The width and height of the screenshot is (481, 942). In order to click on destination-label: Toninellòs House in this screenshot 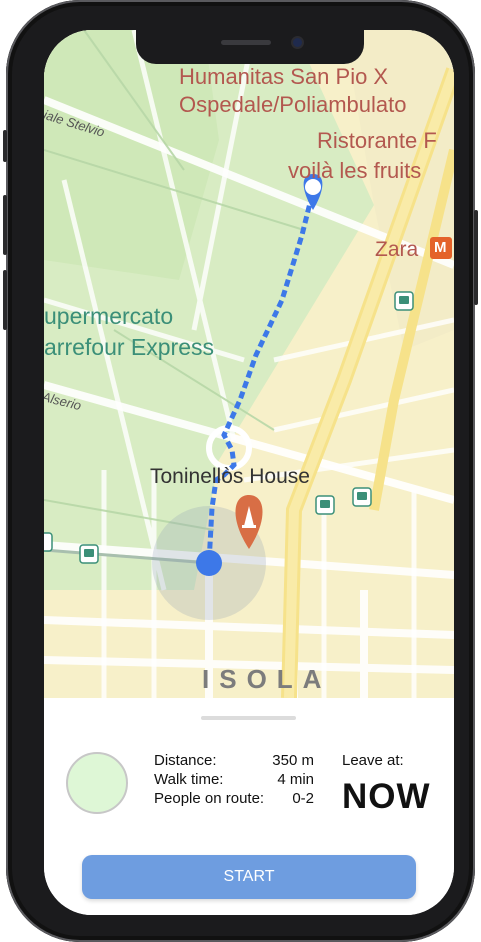, I will do `click(230, 476)`.